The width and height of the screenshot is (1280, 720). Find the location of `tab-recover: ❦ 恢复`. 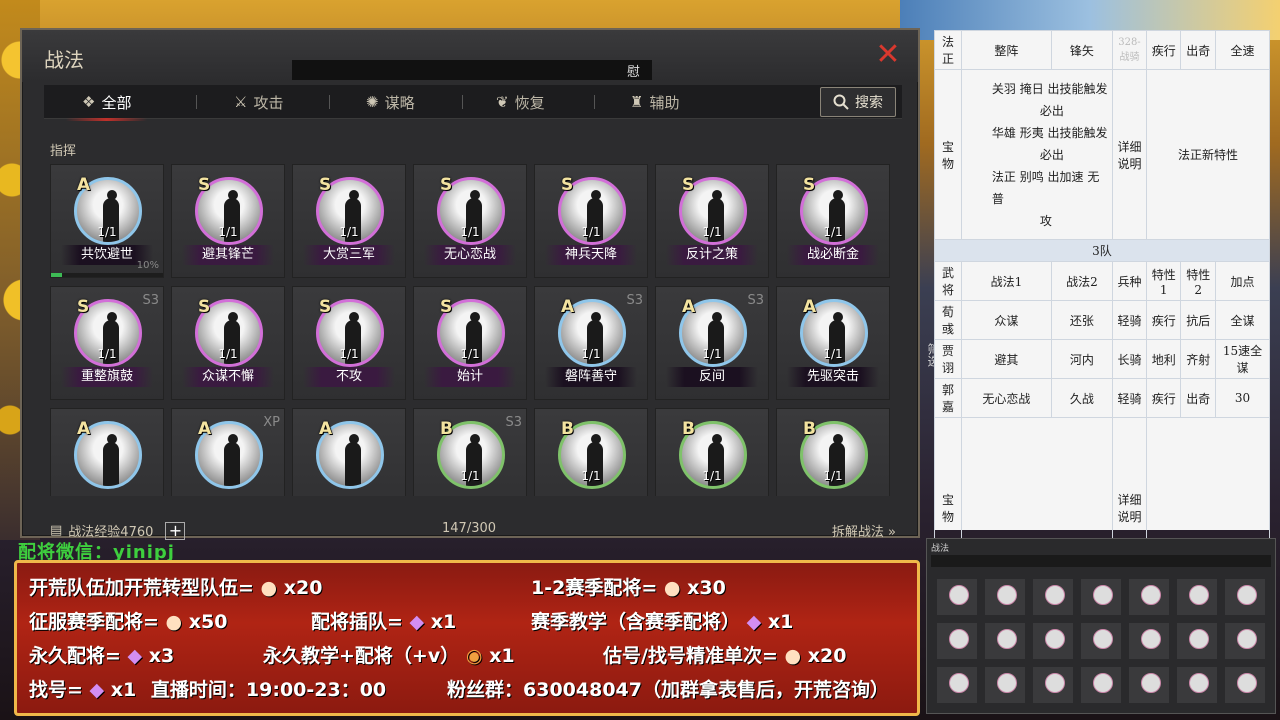

tab-recover: ❦ 恢复 is located at coordinates (520, 102).